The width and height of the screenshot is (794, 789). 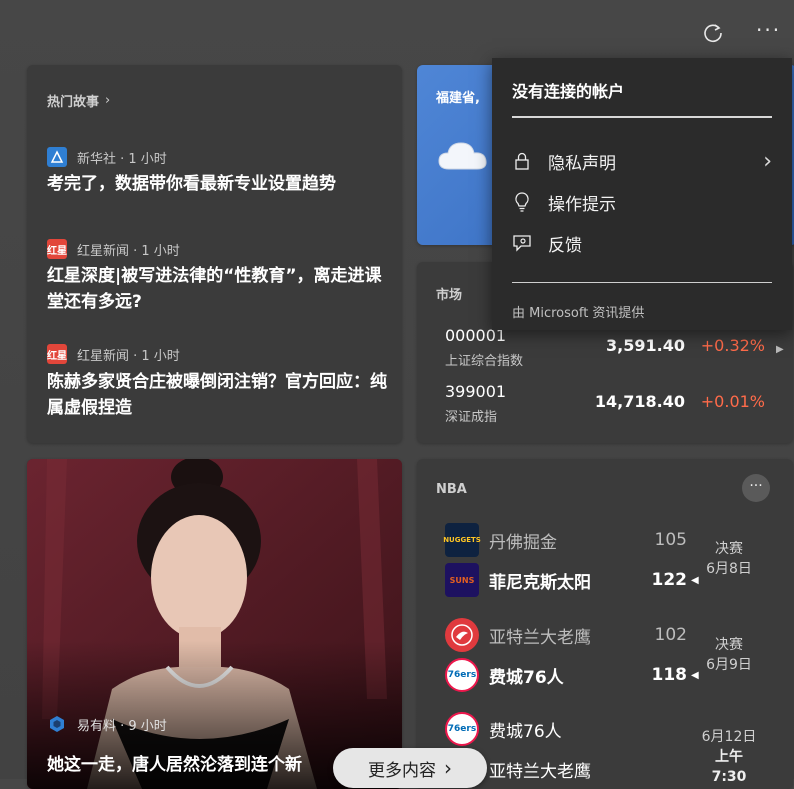 I want to click on game-info: 决赛 6月9日, so click(x=729, y=655).